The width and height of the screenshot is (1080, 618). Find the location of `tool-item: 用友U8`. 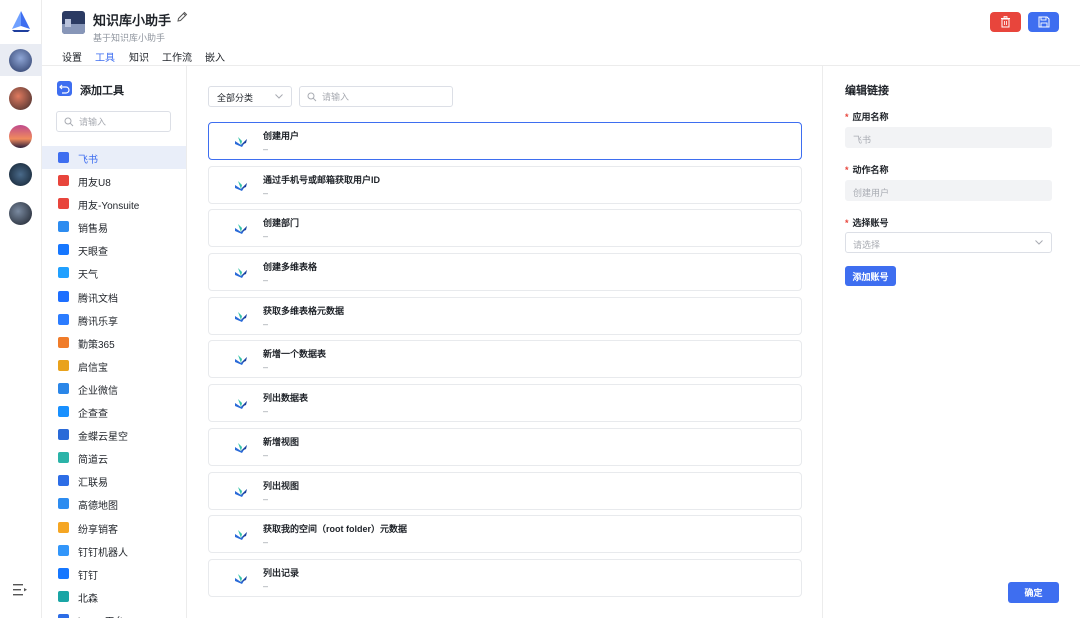

tool-item: 用友U8 is located at coordinates (114, 180).